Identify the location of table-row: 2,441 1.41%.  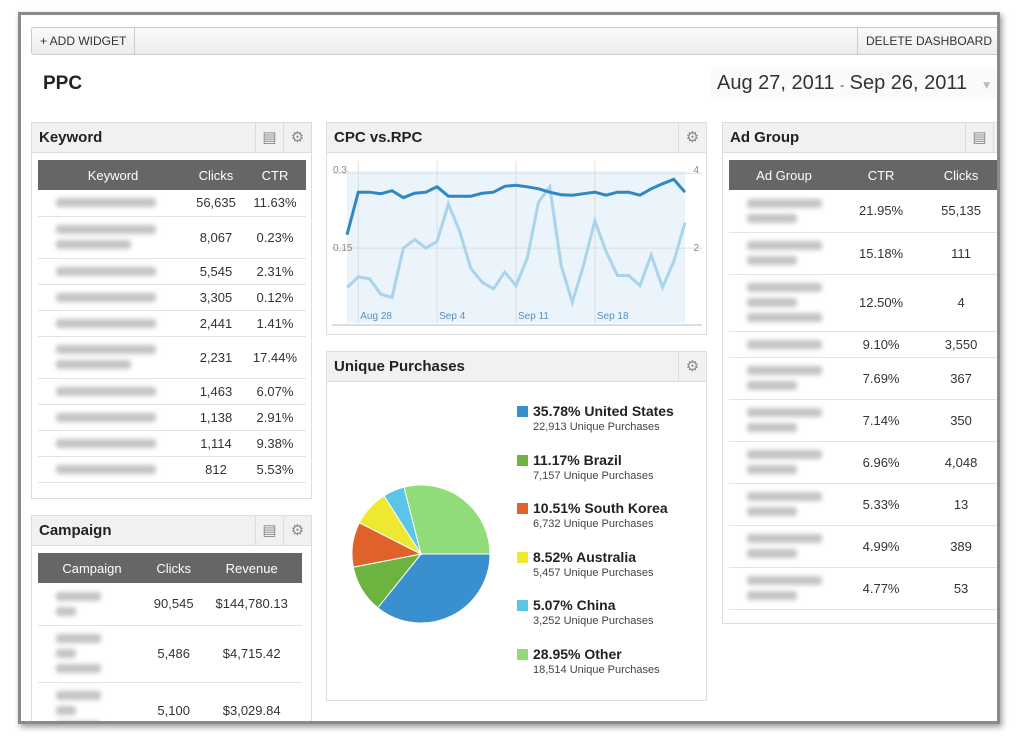
(172, 323).